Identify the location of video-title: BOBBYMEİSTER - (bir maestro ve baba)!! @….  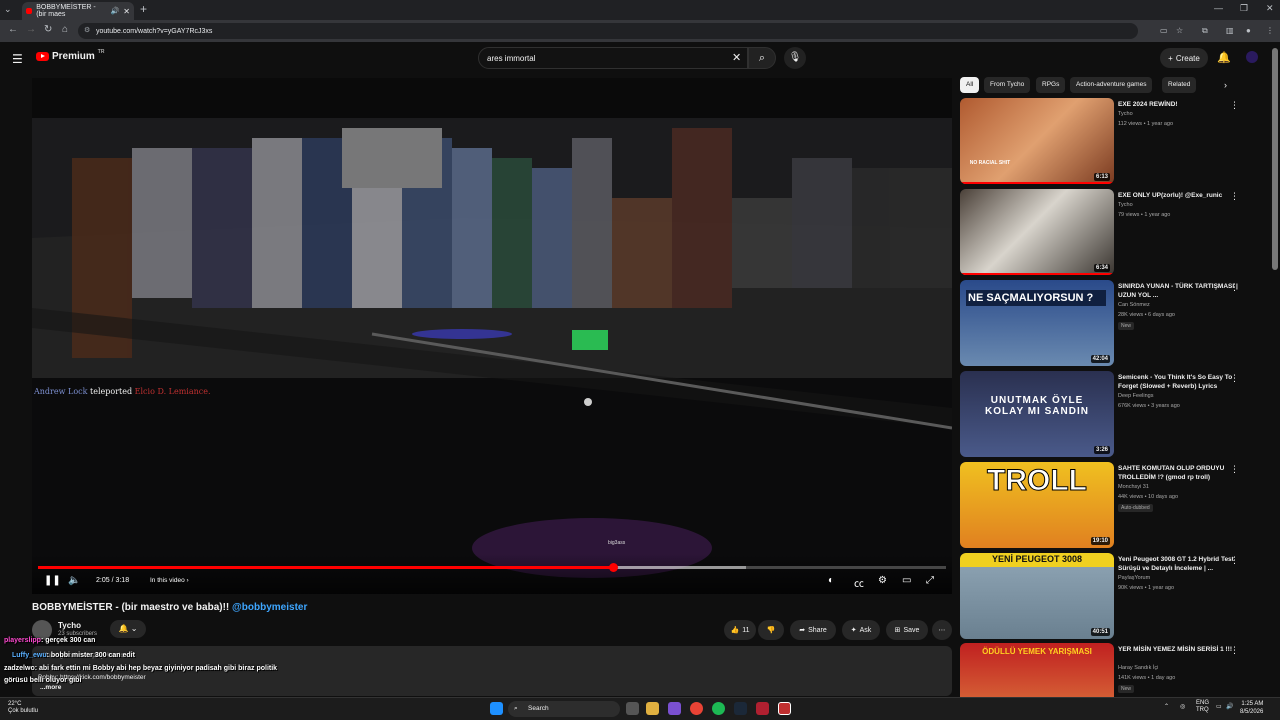
(169, 607).